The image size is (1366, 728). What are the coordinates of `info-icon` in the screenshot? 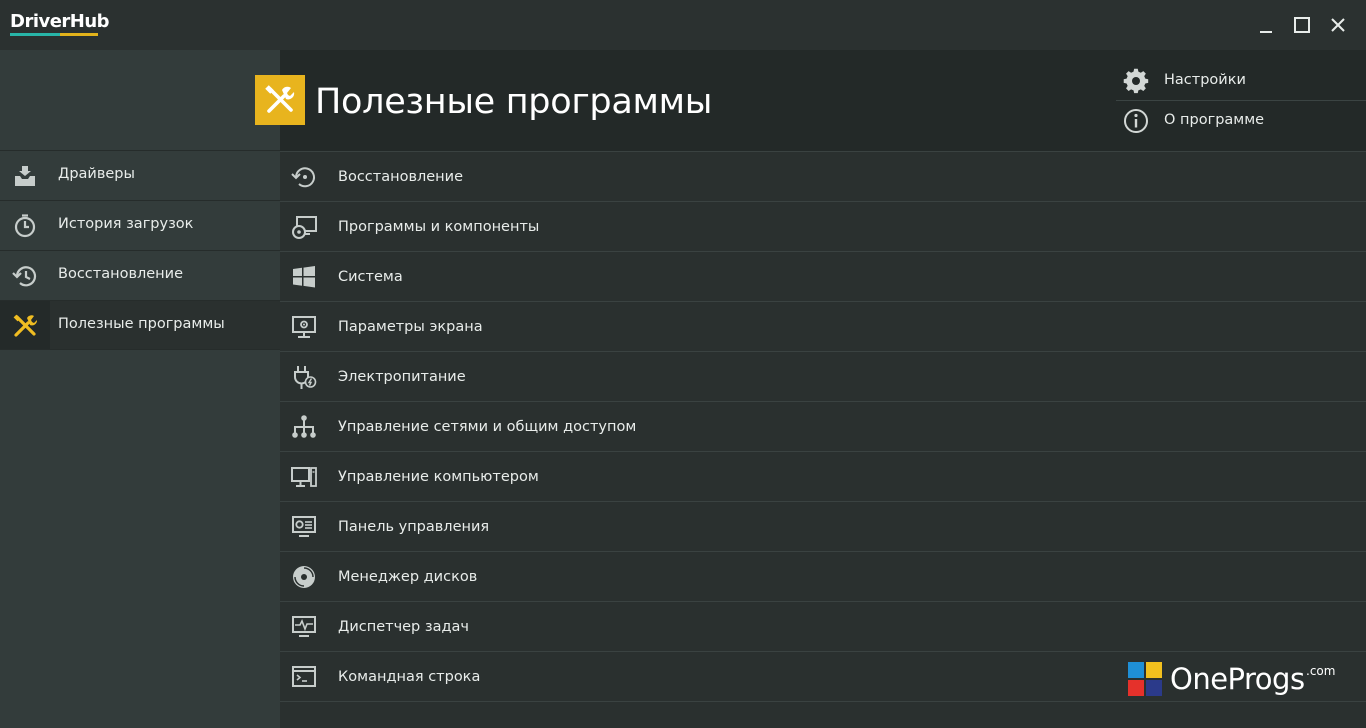 It's located at (1136, 121).